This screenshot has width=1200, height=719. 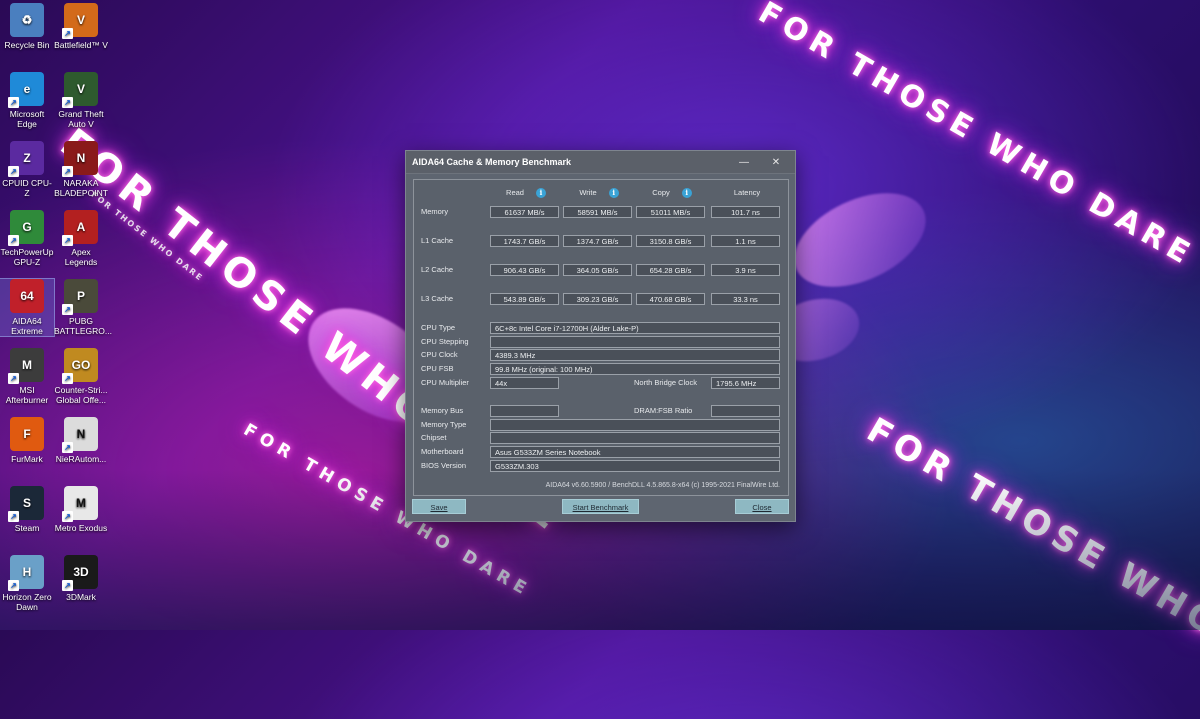 What do you see at coordinates (27, 100) in the screenshot?
I see `desktop-icon-edge: e↗Microsoft Edge` at bounding box center [27, 100].